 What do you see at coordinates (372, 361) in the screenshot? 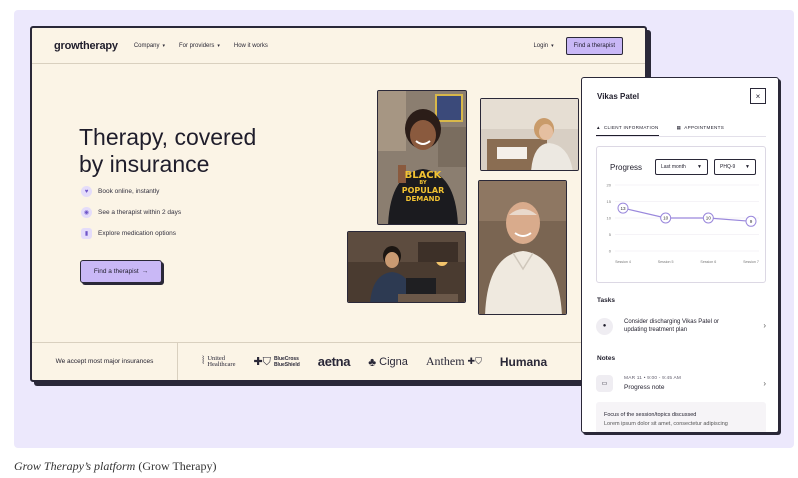
I see `cigna-tree-icon: ♣` at bounding box center [372, 361].